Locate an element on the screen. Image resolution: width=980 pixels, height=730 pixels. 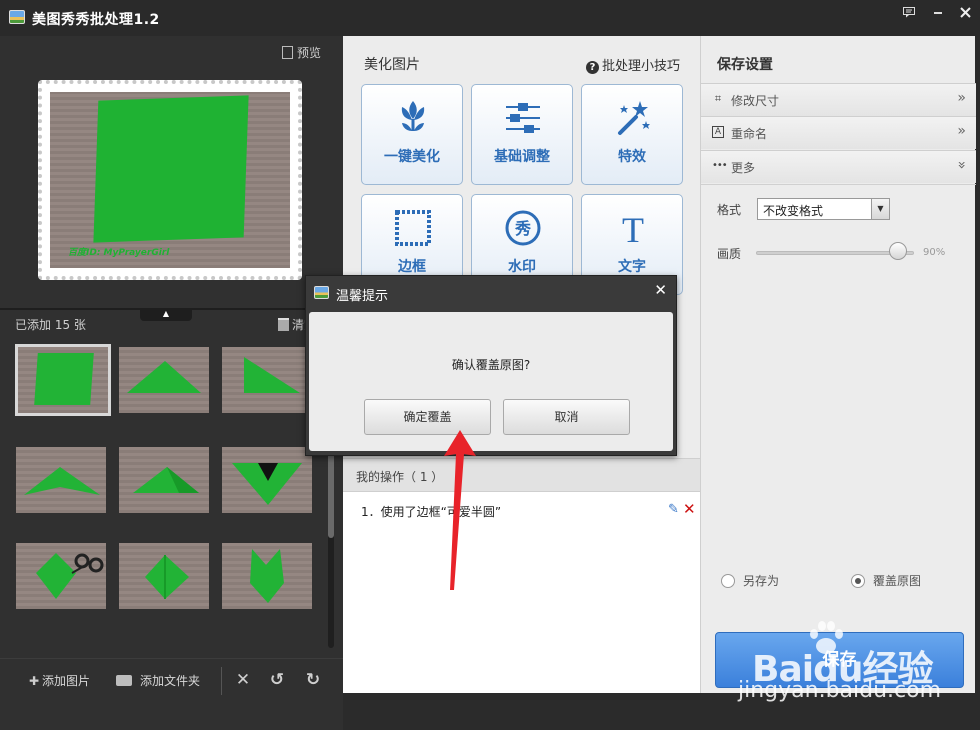
rotate-right-icon: ↻ is located at coordinates (313, 680).